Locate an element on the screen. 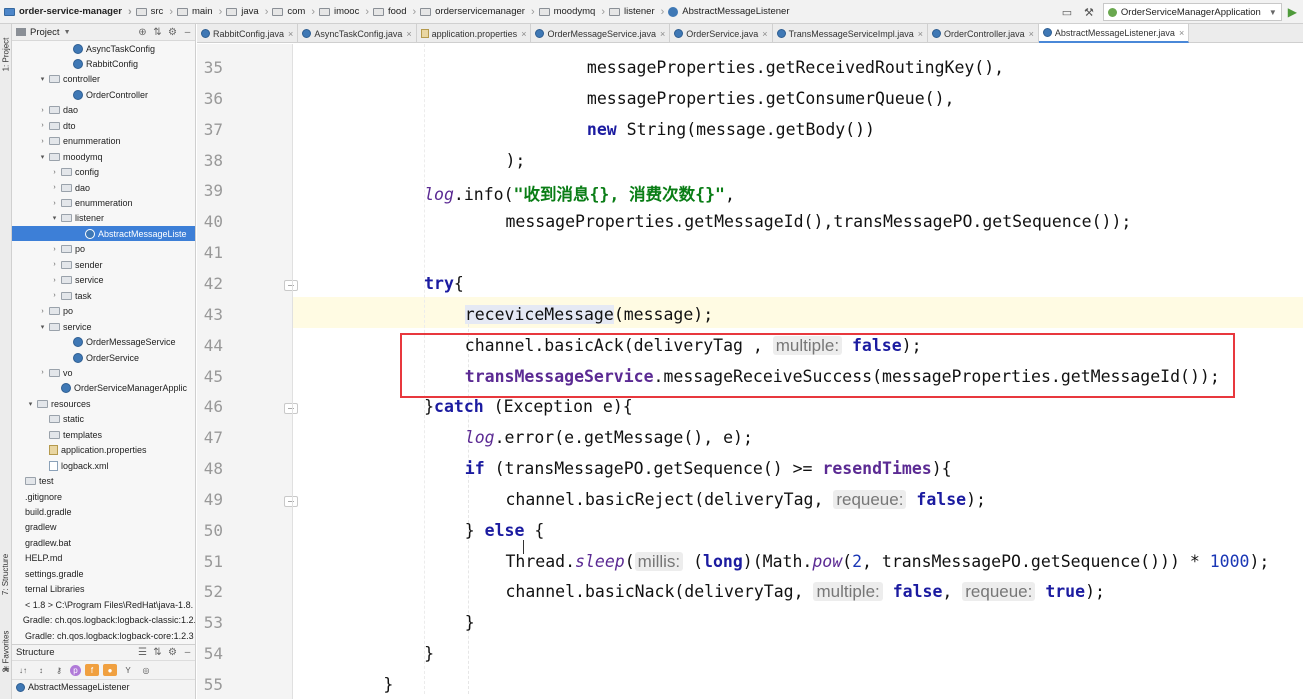 This screenshot has height=699, width=1303. filter-icon: Y is located at coordinates (128, 670).